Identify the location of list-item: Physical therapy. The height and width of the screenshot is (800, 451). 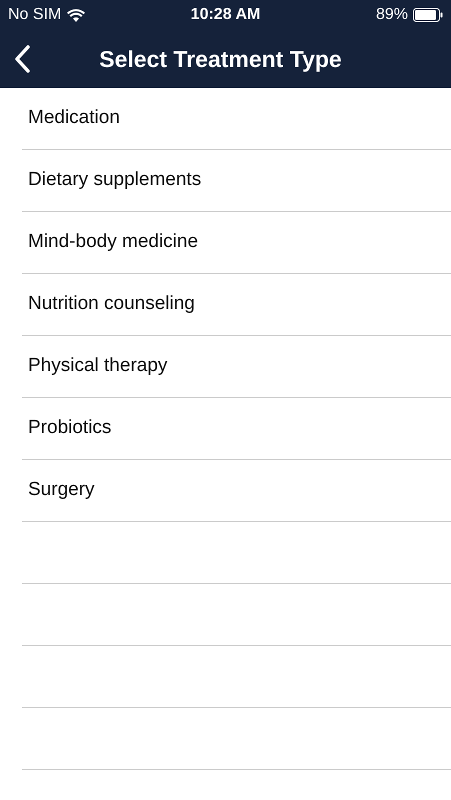
(236, 367).